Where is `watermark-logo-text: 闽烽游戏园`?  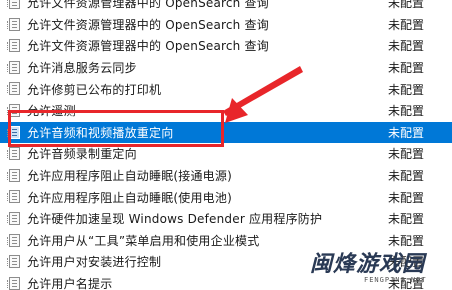
watermark-logo-text: 闽烽游戏园 is located at coordinates (368, 264).